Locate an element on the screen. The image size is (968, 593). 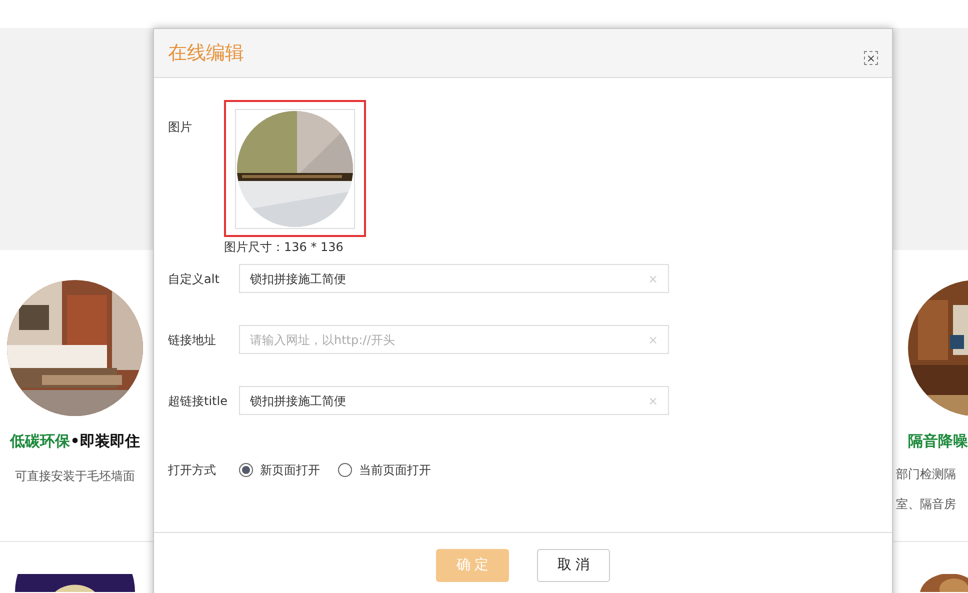
feature-description: 室、隔音房 is located at coordinates (926, 504).